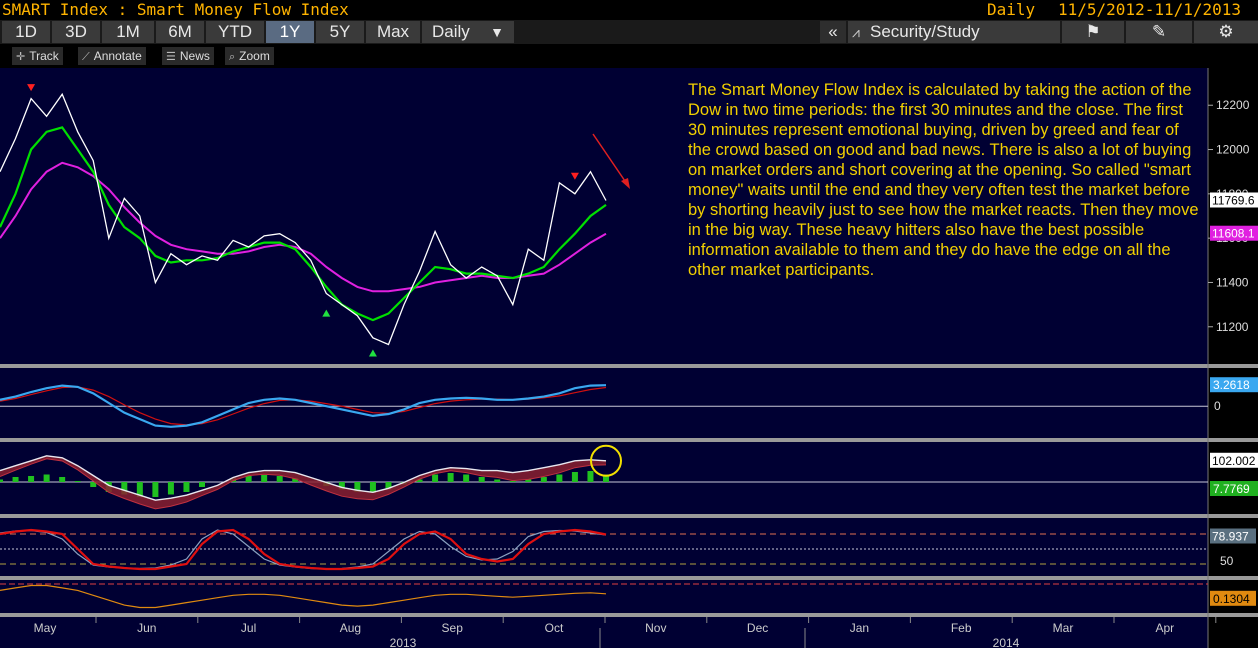 The height and width of the screenshot is (648, 1258). I want to click on edit-icon: ✎, so click(1159, 31).